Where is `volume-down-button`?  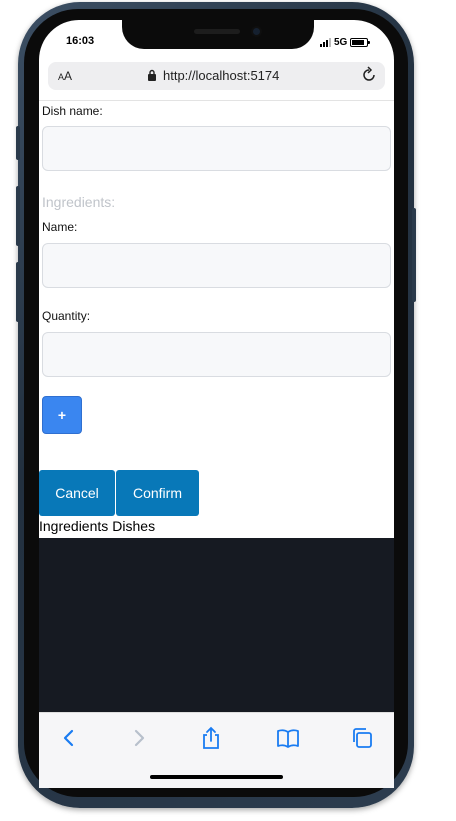
volume-down-button is located at coordinates (18, 292).